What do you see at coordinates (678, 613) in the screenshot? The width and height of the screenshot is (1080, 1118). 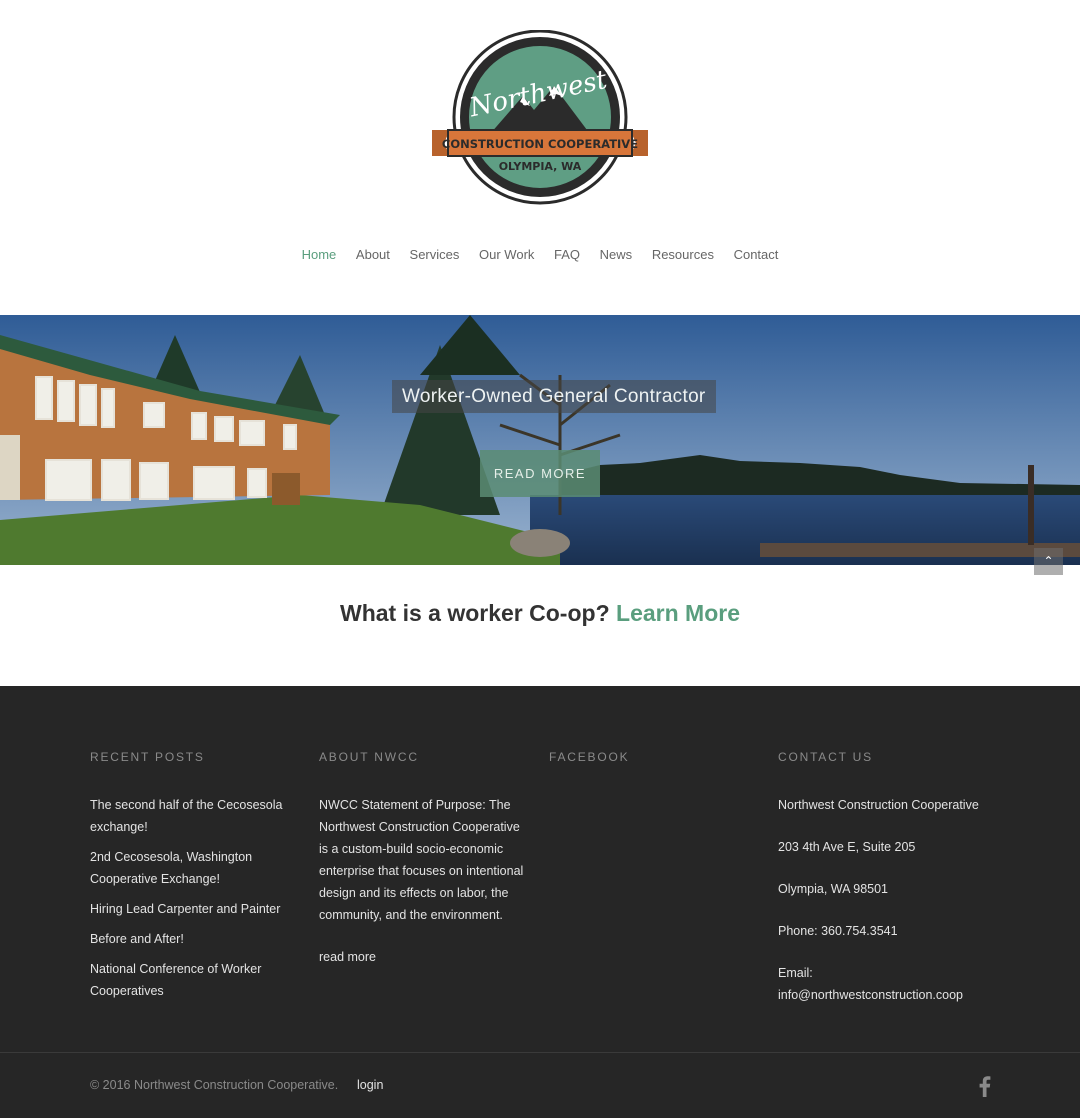 I see `learn-more-link: Learn More` at bounding box center [678, 613].